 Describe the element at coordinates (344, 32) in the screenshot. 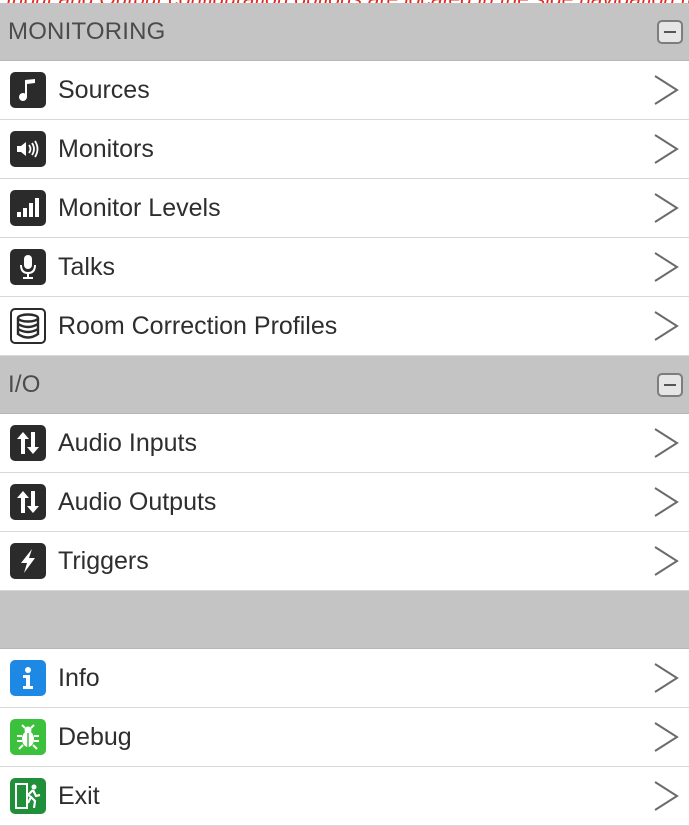

I see `section-header-monitoring: MONITORING` at that location.